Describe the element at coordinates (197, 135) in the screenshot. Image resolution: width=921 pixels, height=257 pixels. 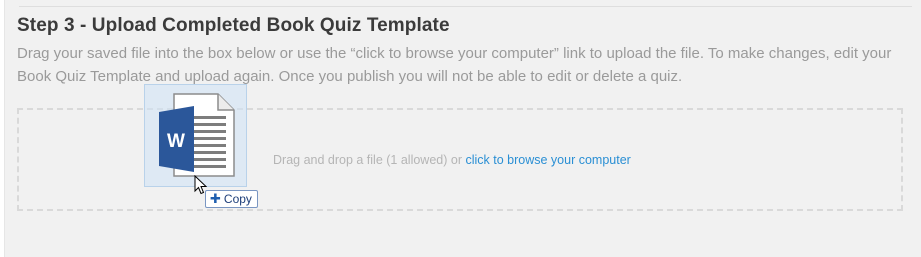
I see `word-document-icon: W` at that location.